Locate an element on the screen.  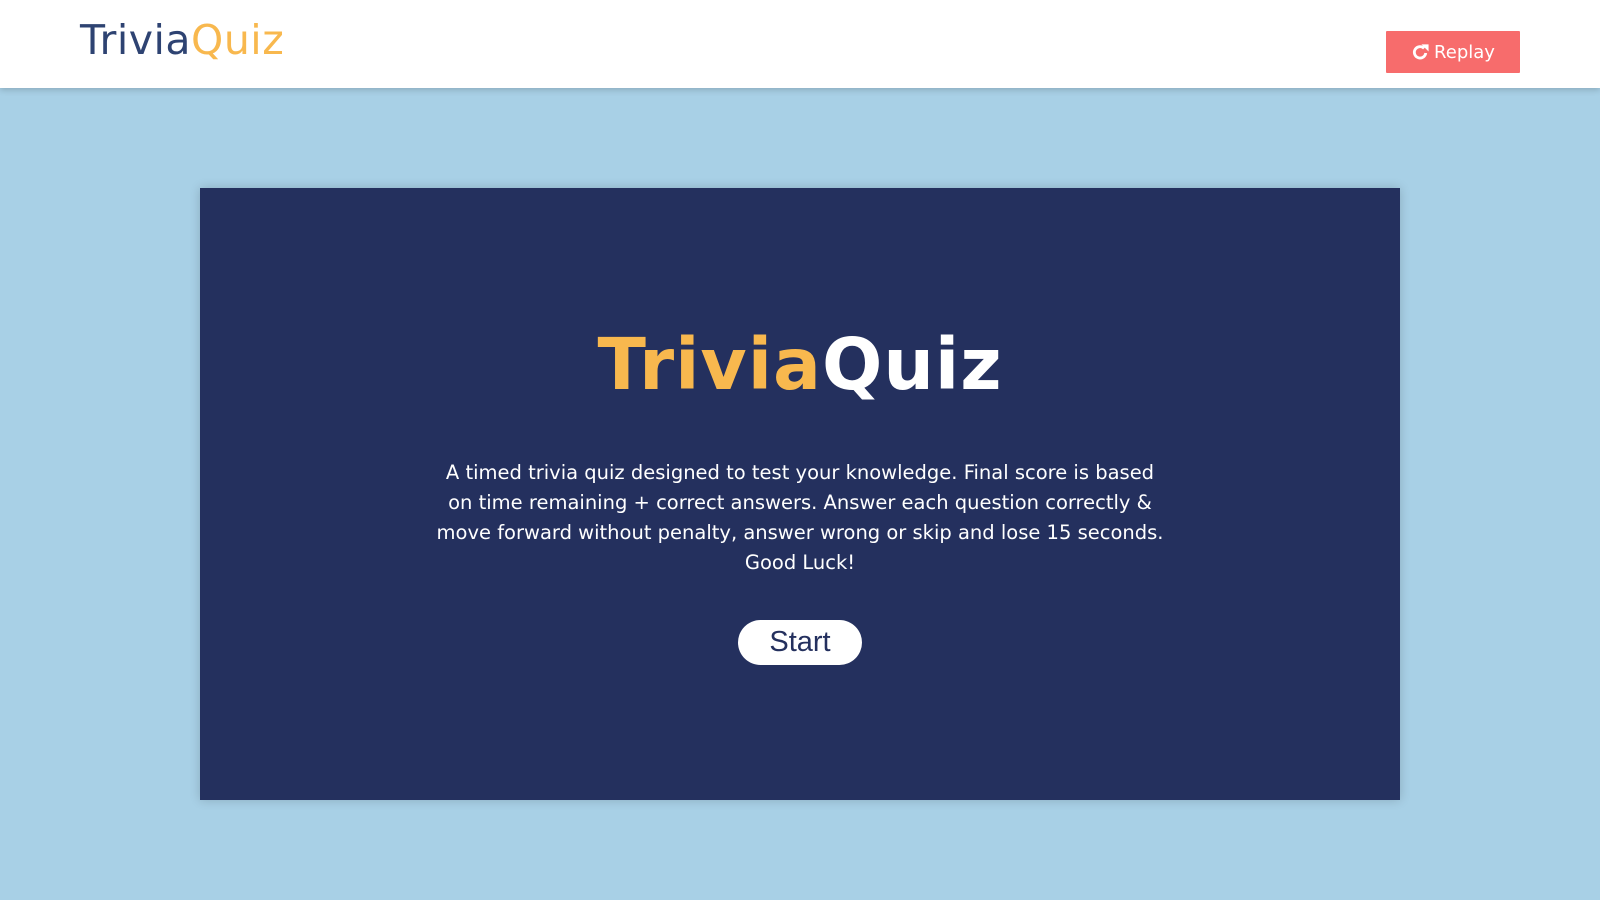
start-button: Start is located at coordinates (800, 642).